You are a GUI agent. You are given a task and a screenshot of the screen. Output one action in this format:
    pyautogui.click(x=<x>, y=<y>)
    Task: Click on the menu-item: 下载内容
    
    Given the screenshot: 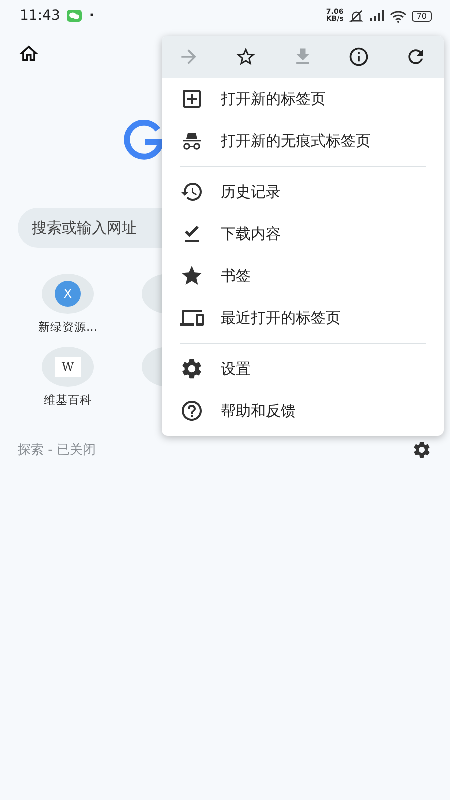 What is the action you would take?
    pyautogui.click(x=303, y=234)
    